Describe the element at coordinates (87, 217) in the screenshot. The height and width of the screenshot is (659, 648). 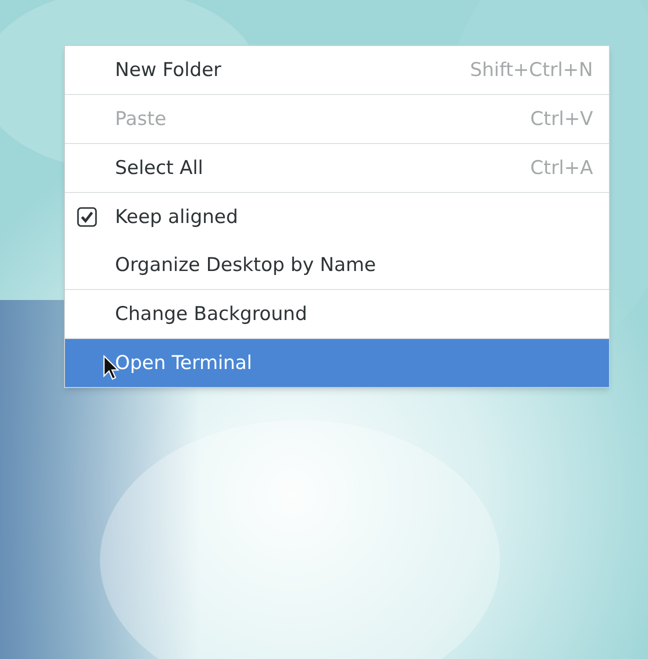
I see `checkbox` at that location.